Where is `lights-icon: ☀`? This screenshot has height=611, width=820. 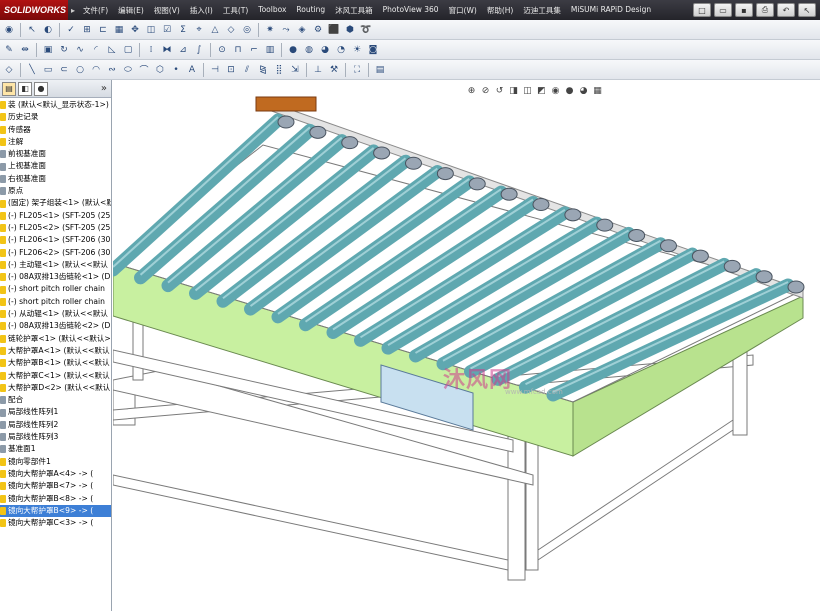
lights-icon: ☀ is located at coordinates (357, 50).